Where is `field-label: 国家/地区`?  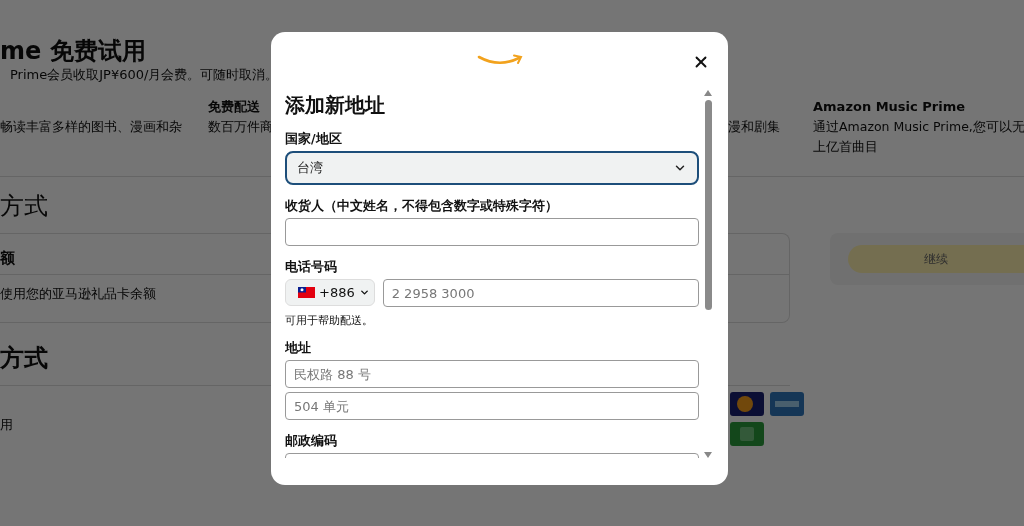 field-label: 国家/地区 is located at coordinates (314, 138).